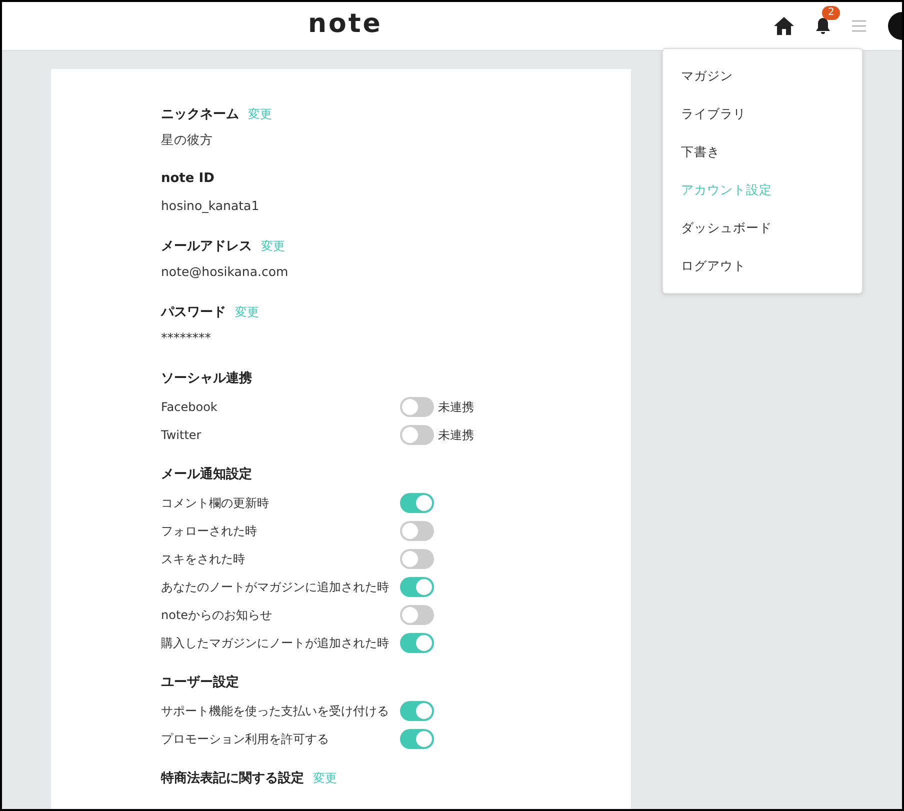 This screenshot has width=904, height=811. I want to click on bell-icon, so click(823, 26).